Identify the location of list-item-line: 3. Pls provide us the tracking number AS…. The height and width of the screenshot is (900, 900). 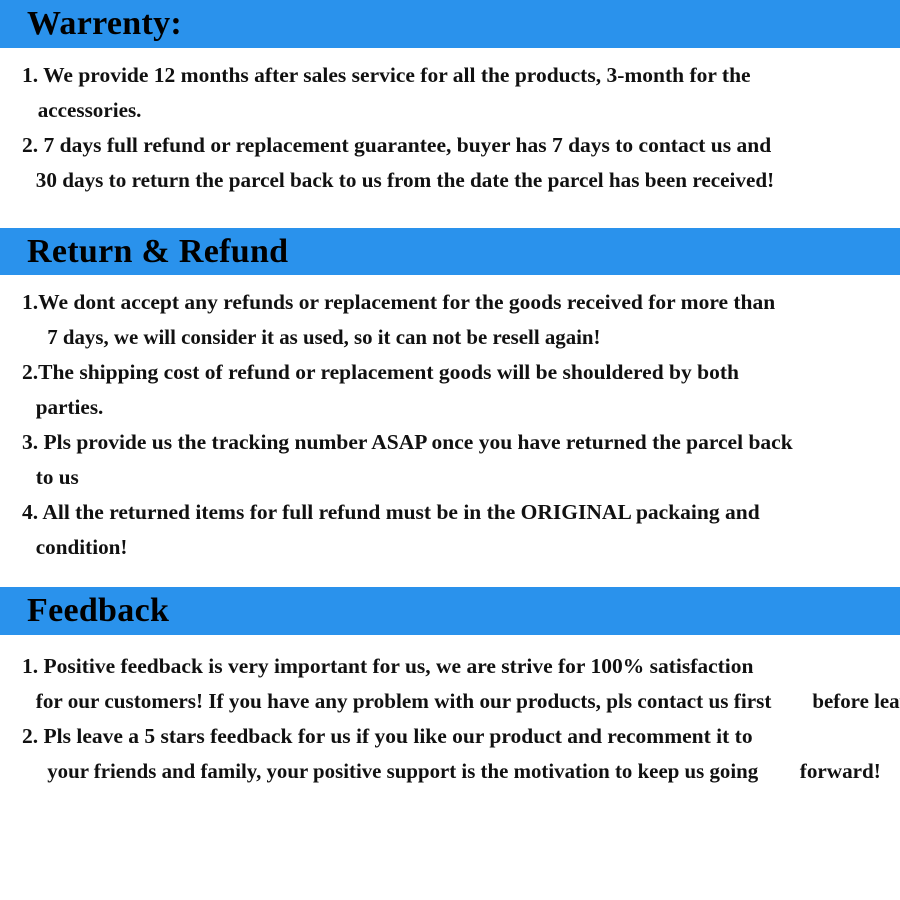
(407, 442).